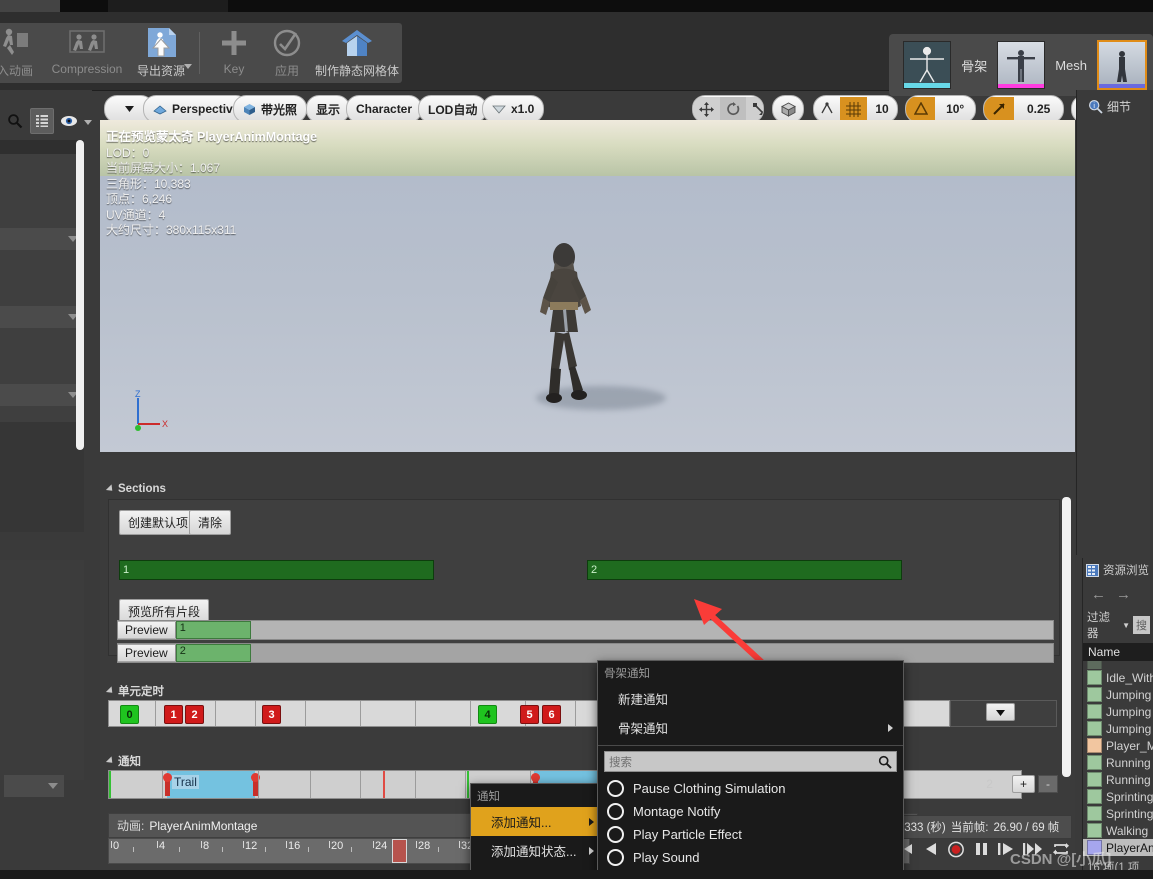 The width and height of the screenshot is (1153, 879). Describe the element at coordinates (750, 834) in the screenshot. I see `notify-option-play-particle-effect: Play Particle Effect` at that location.